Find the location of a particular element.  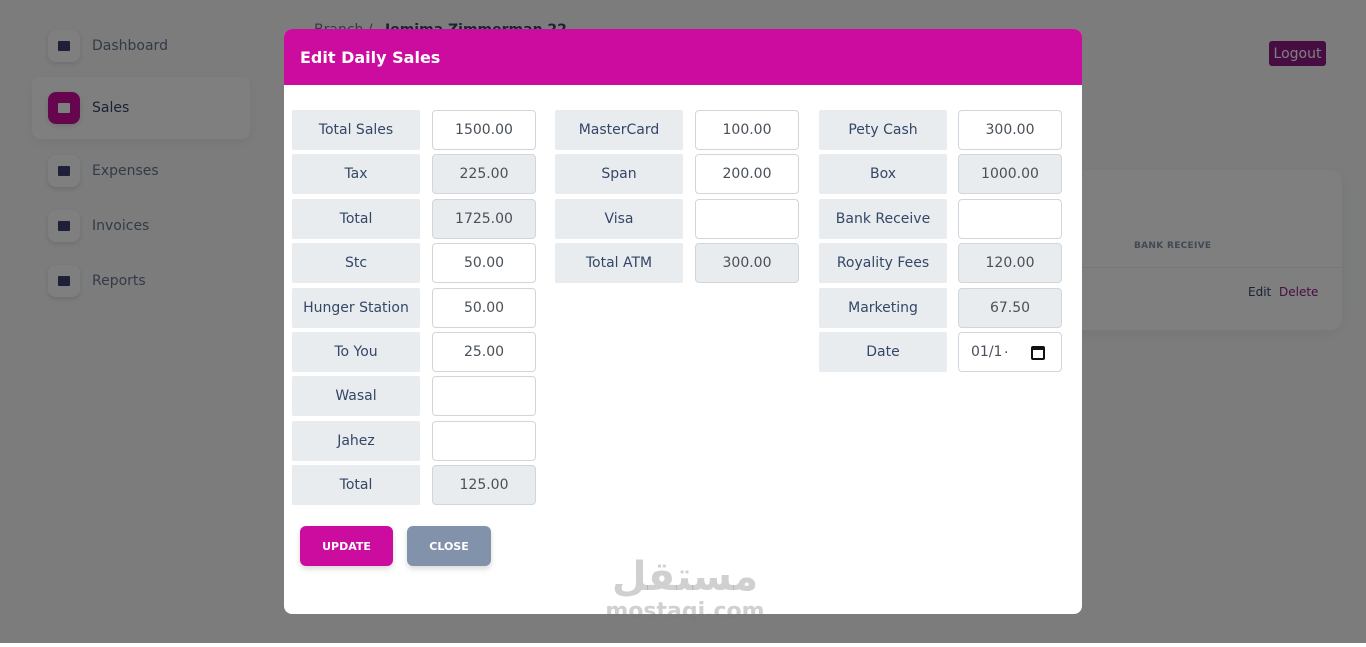

watermark-logo: مستقل mostaqi.com is located at coordinates (685, 589).